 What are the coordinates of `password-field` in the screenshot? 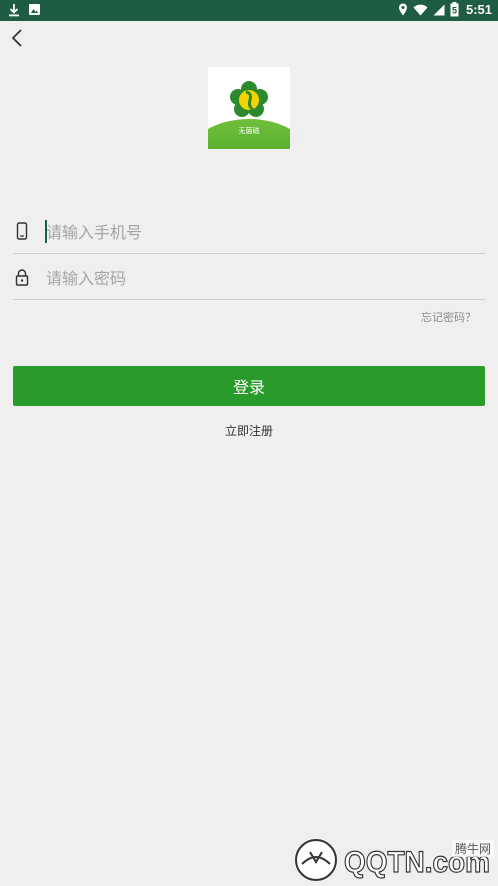 It's located at (249, 277).